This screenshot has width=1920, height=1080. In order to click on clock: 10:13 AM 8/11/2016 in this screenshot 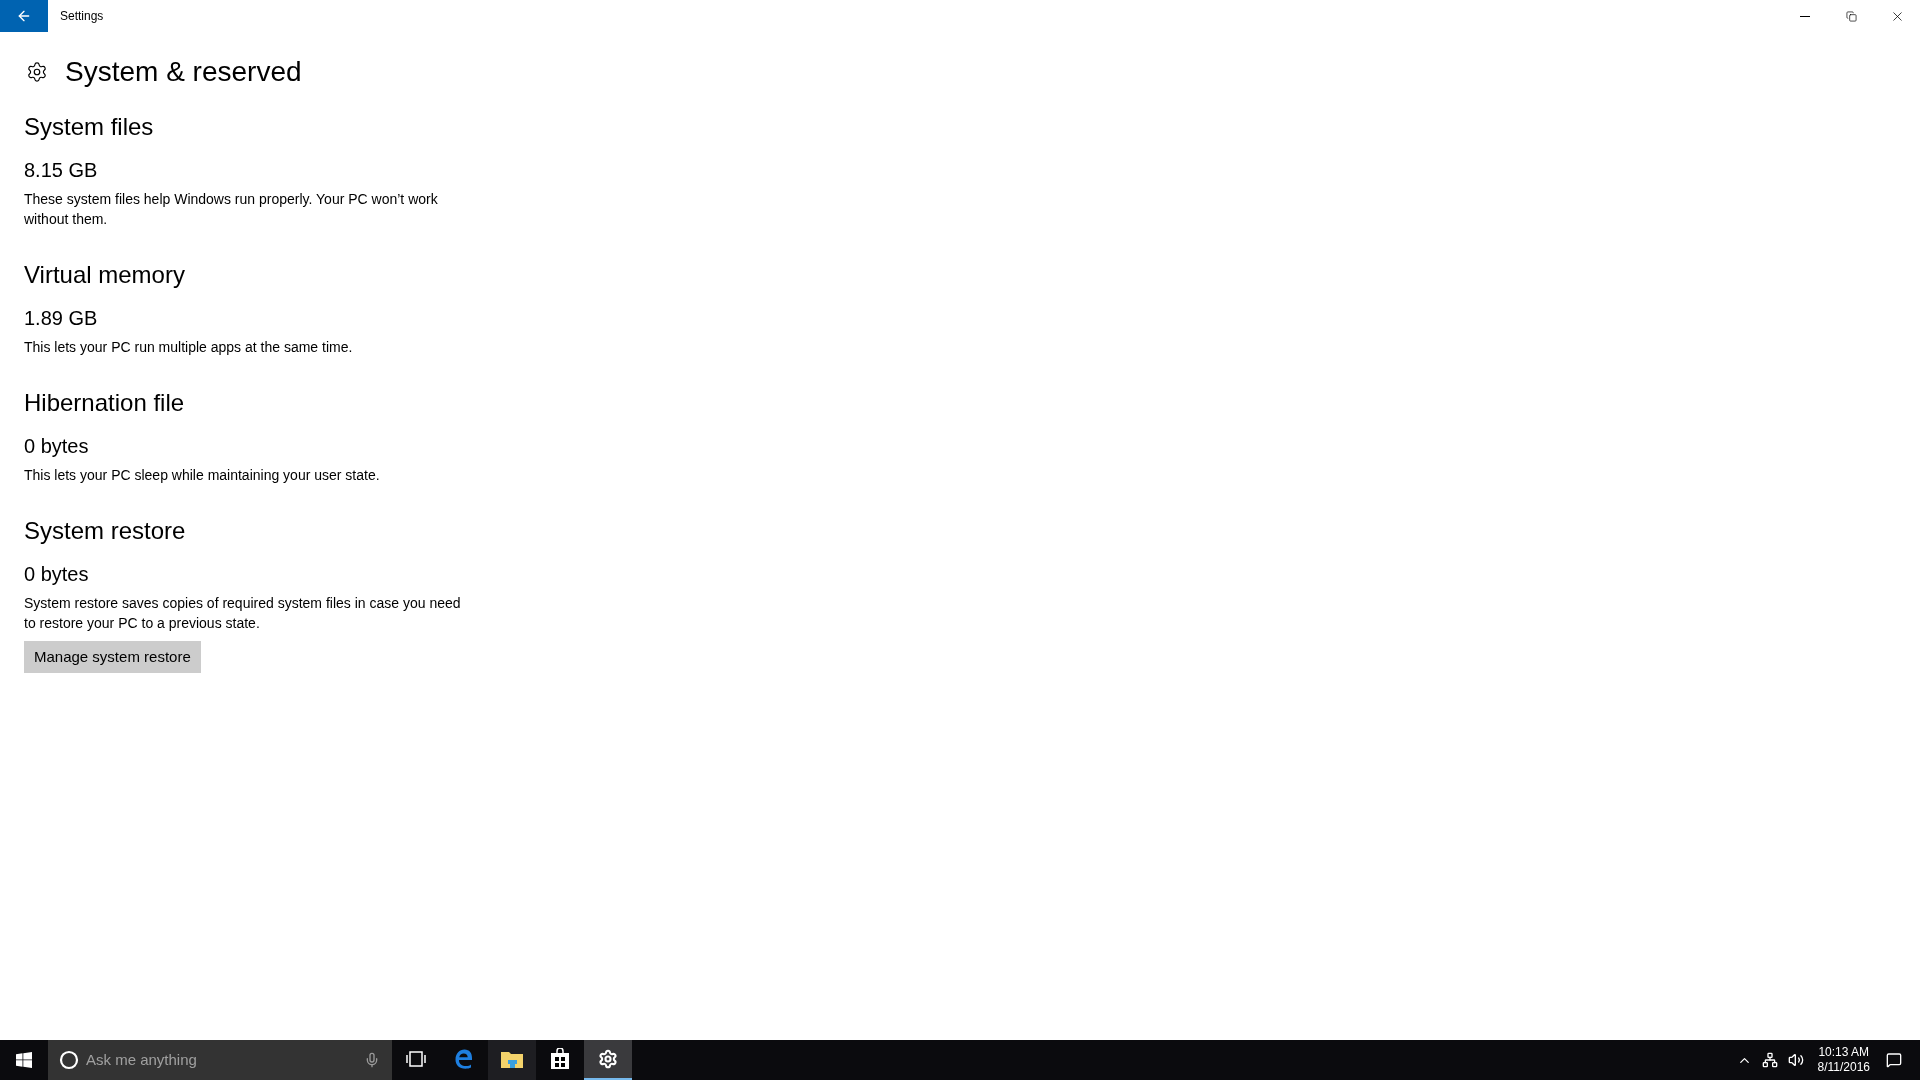, I will do `click(1843, 1060)`.